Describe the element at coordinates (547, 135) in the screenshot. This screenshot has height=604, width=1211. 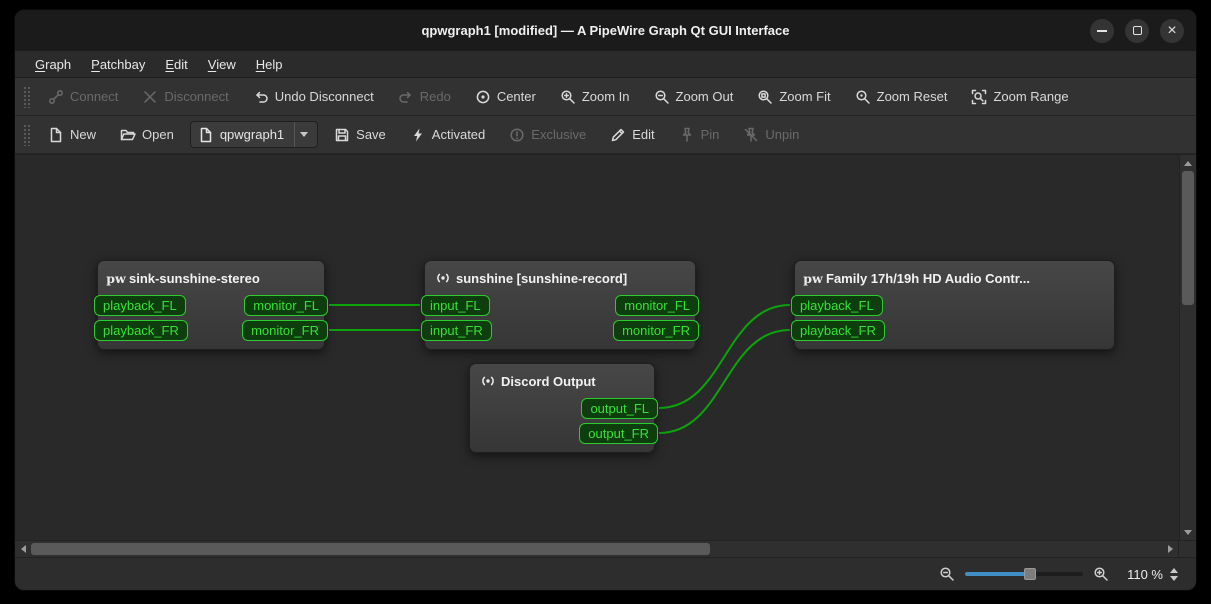
I see `toolbar-button-exclusive: Exclusive` at that location.